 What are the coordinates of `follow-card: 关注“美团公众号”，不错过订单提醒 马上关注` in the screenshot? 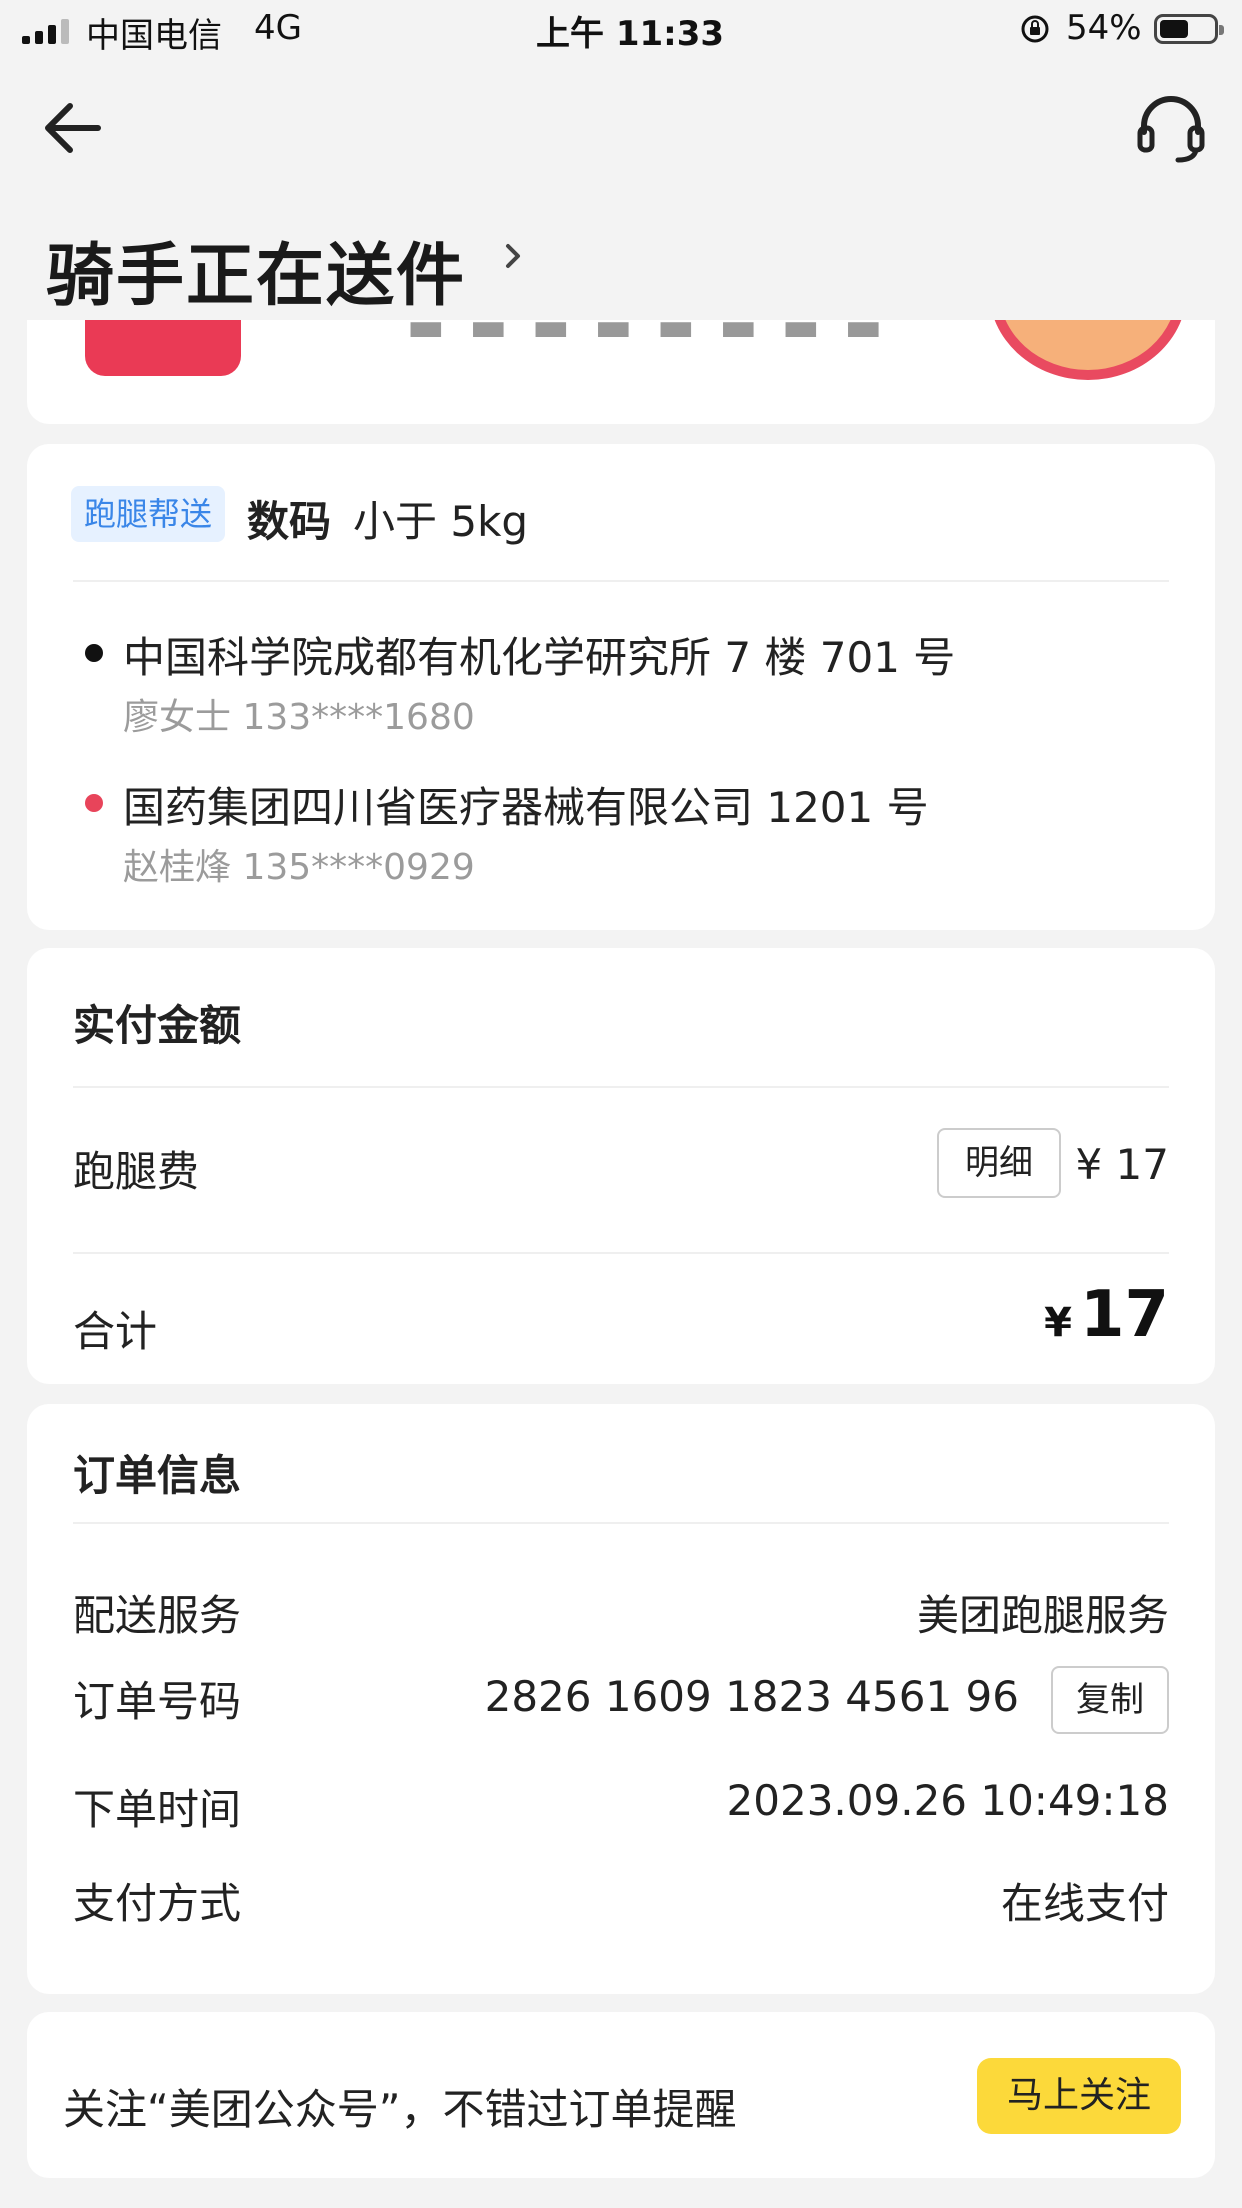 It's located at (621, 2095).